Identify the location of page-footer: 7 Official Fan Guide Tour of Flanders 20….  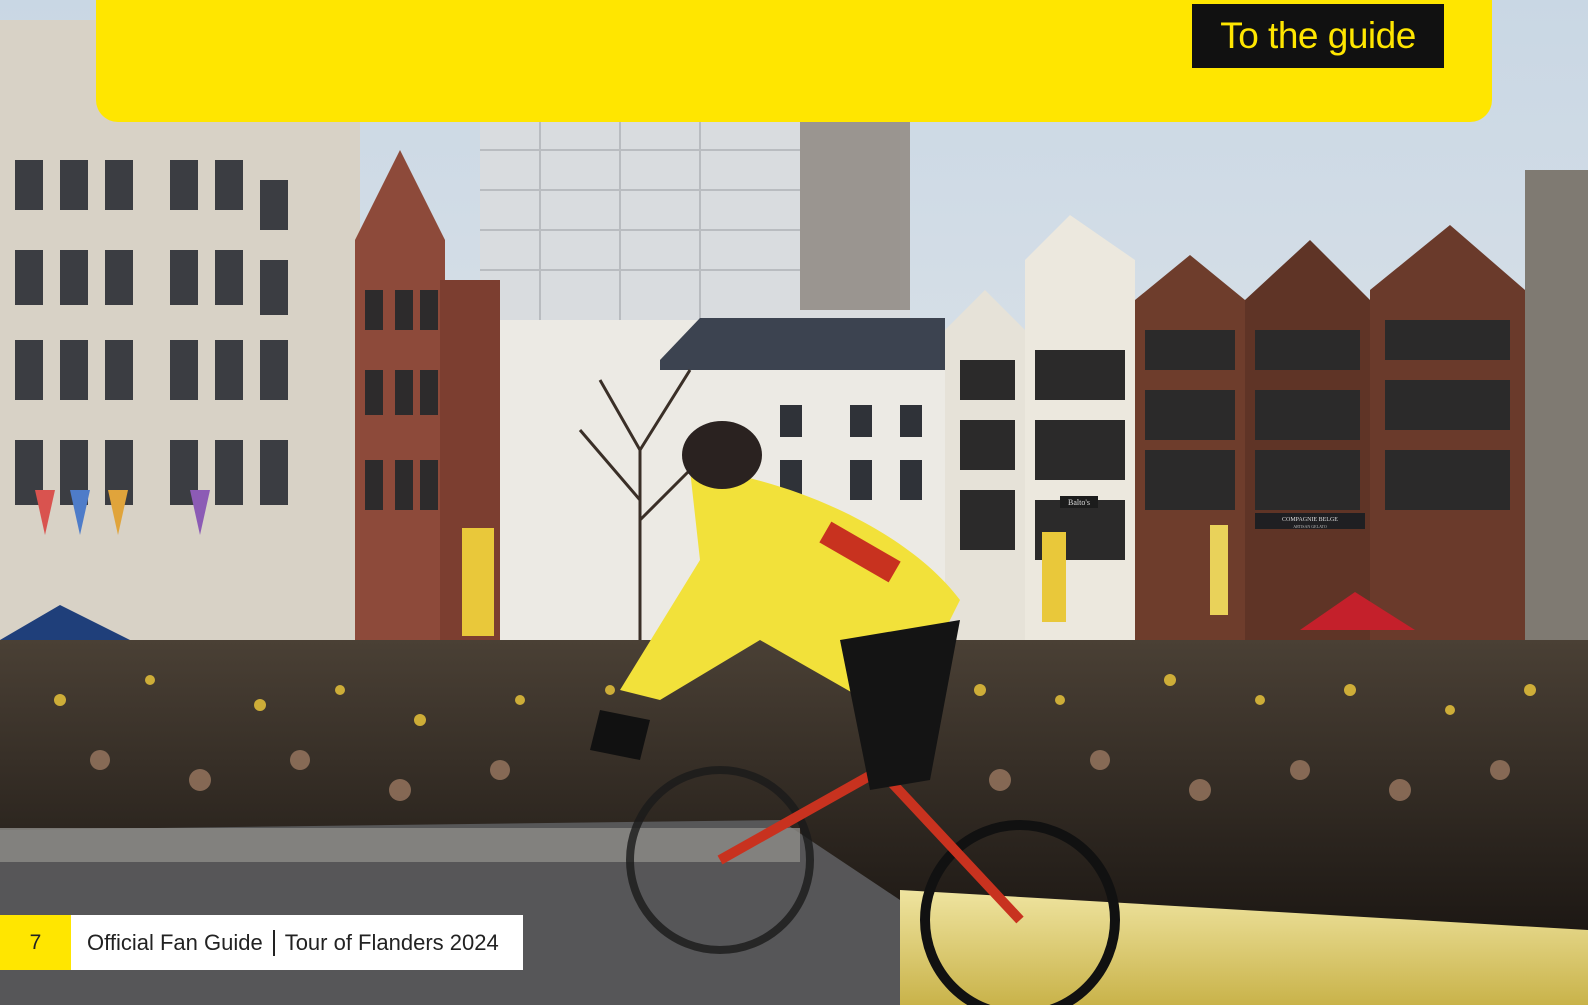
(261, 942).